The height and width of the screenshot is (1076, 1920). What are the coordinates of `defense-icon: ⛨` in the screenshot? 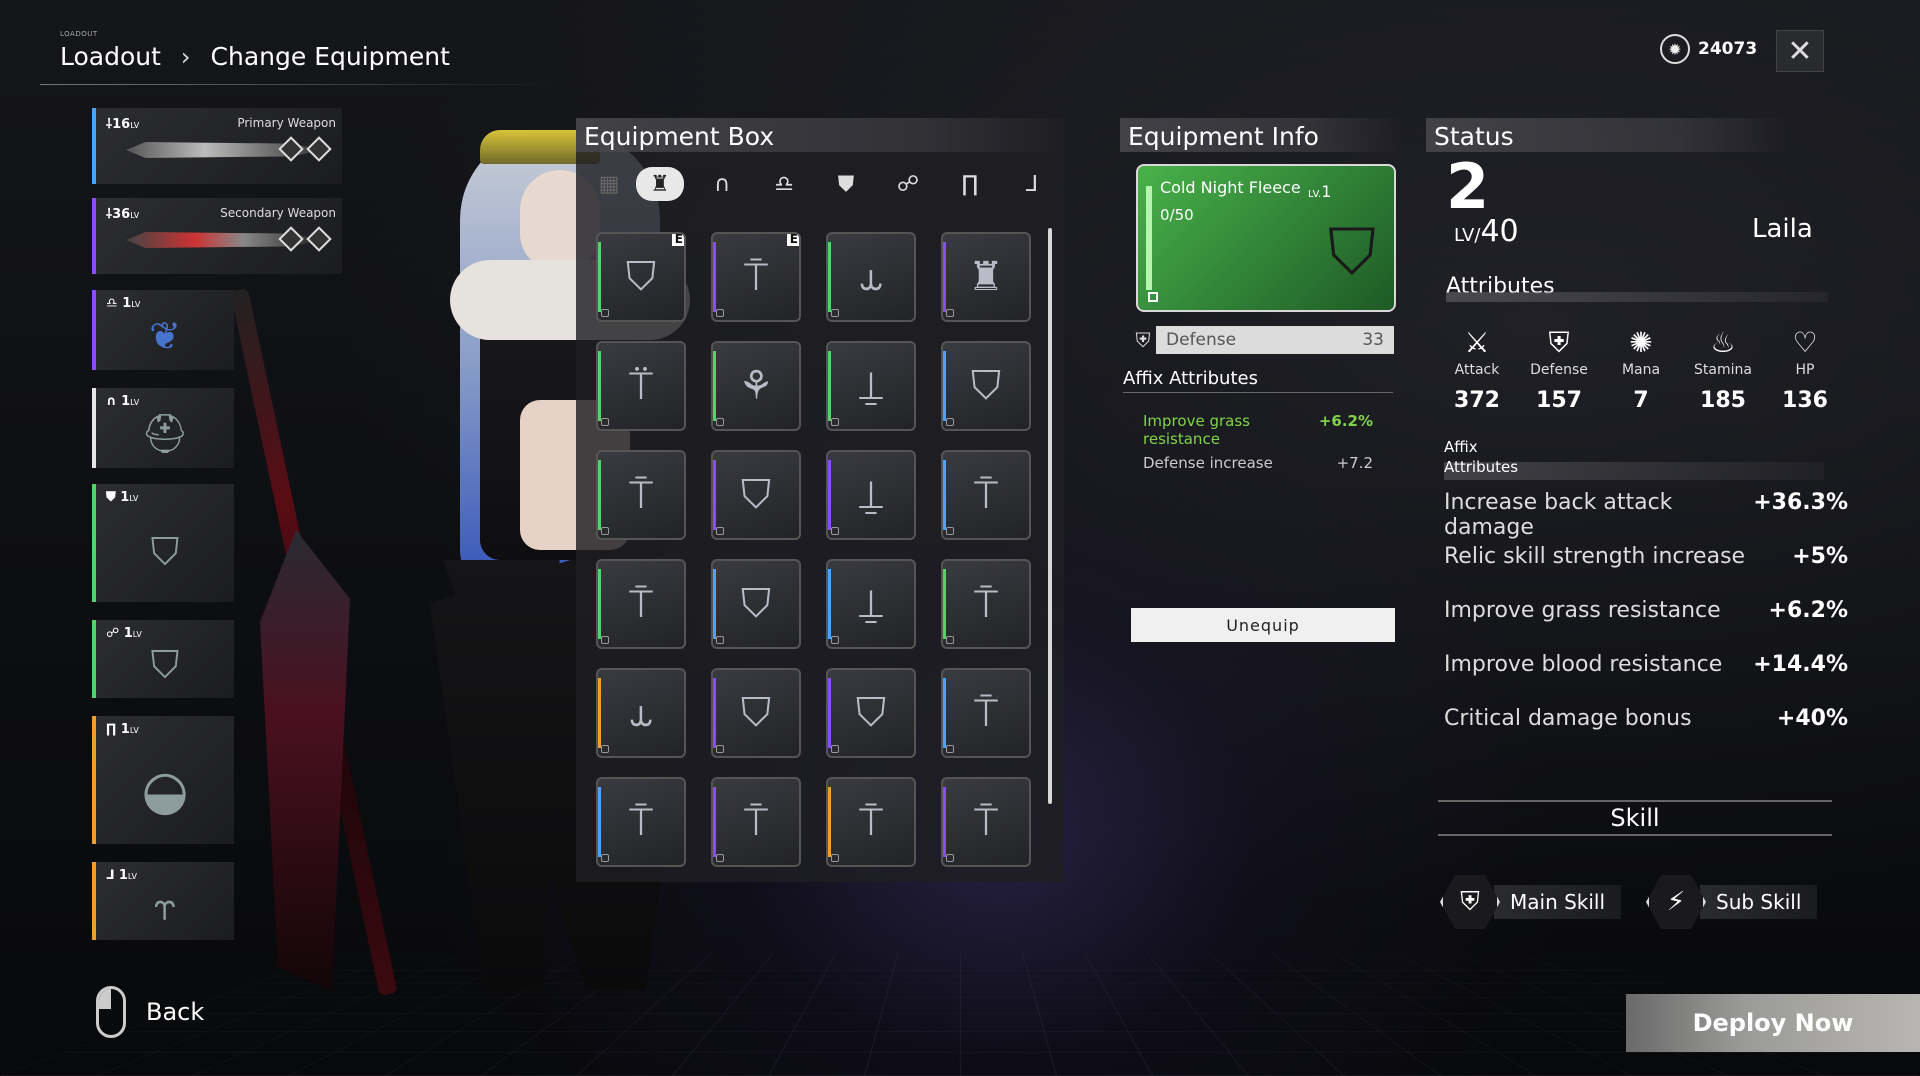 It's located at (1559, 342).